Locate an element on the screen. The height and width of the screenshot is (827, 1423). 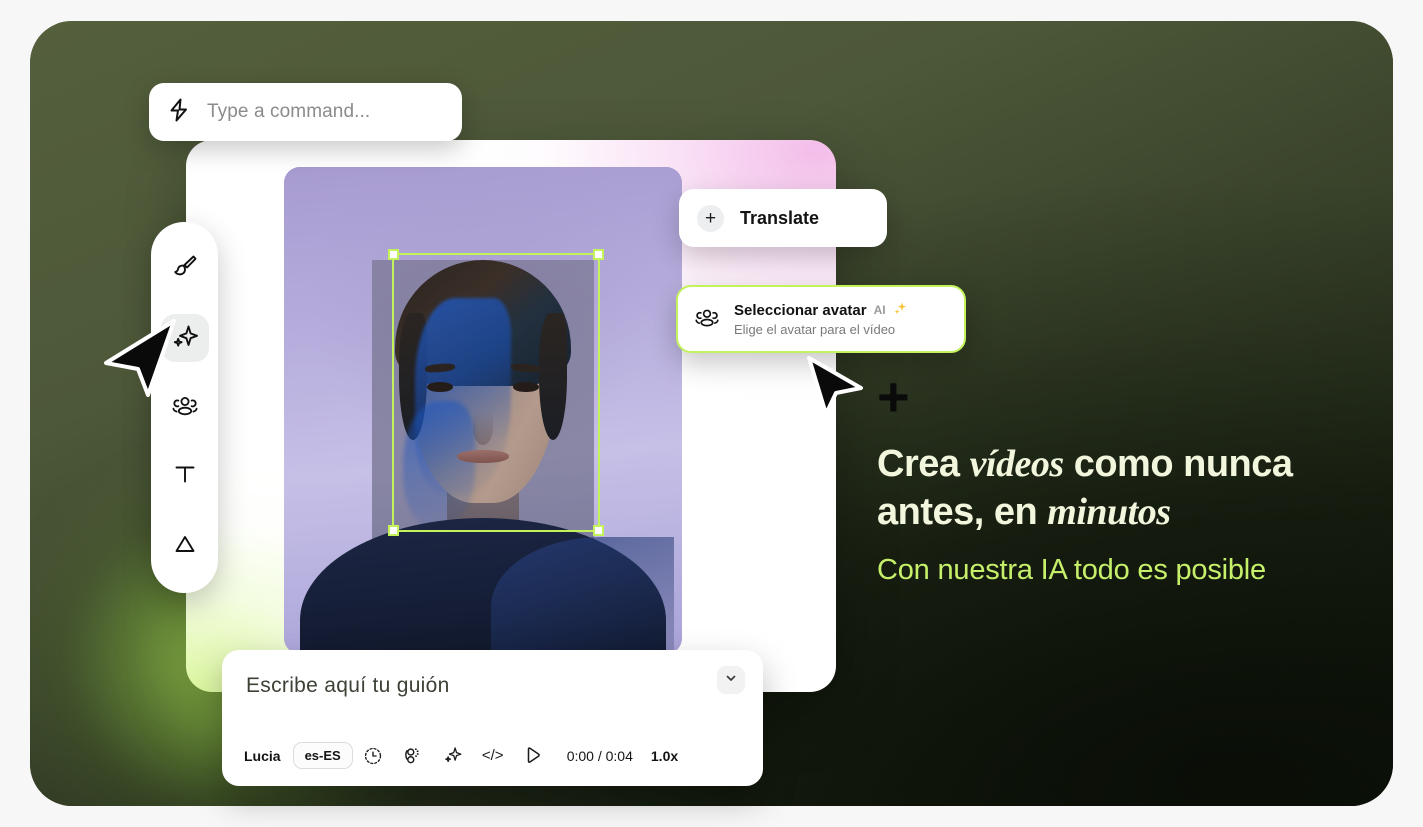
plus-decoration: + is located at coordinates (893, 396).